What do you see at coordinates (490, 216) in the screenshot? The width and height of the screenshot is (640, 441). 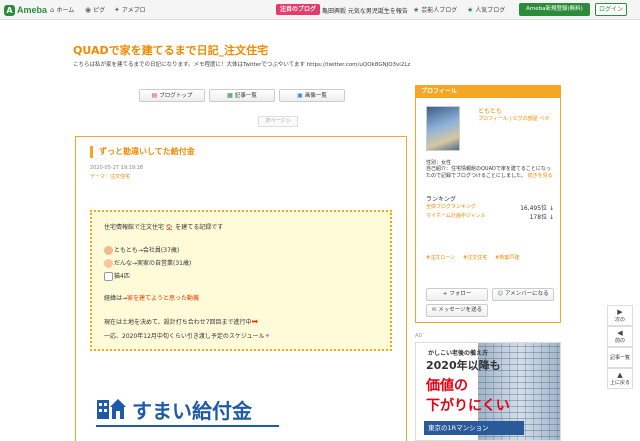 I see `ranking-genre: マイホーム計画中ジャンル 178位 ↓` at bounding box center [490, 216].